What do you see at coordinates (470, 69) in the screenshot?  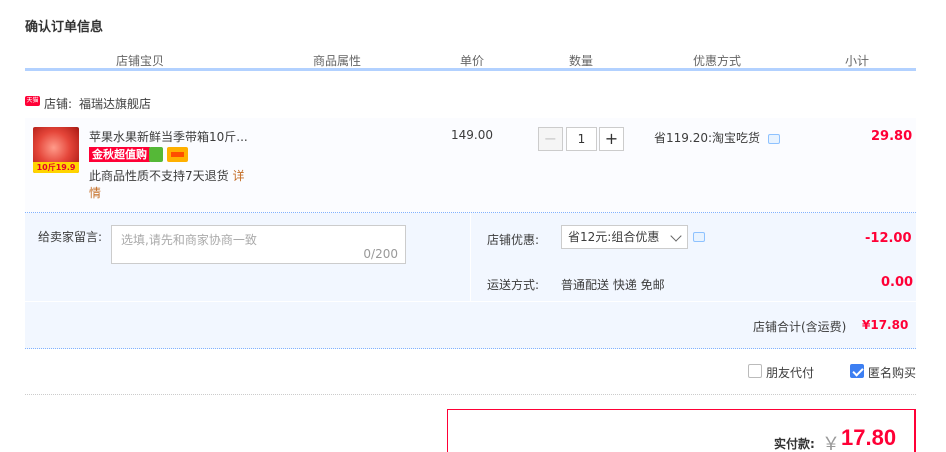 I see `header-divider` at bounding box center [470, 69].